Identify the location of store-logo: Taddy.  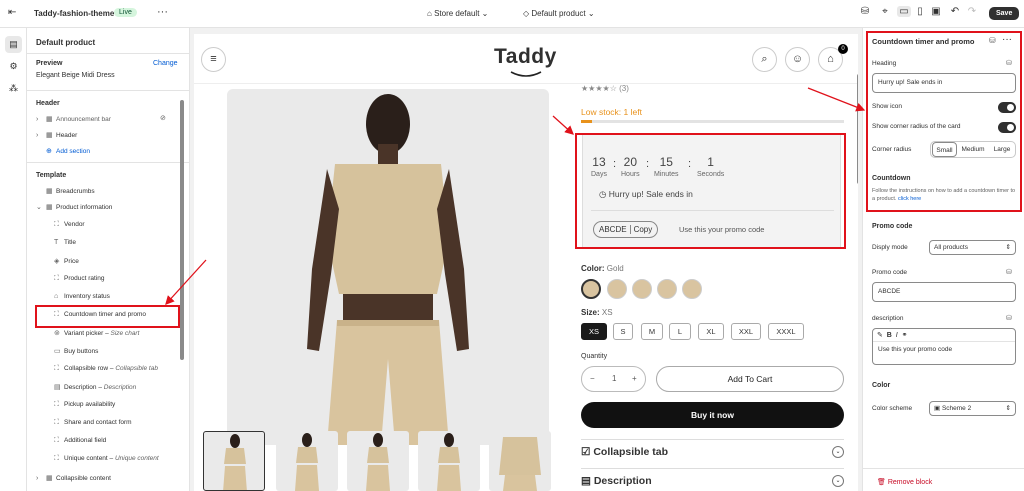
(525, 57).